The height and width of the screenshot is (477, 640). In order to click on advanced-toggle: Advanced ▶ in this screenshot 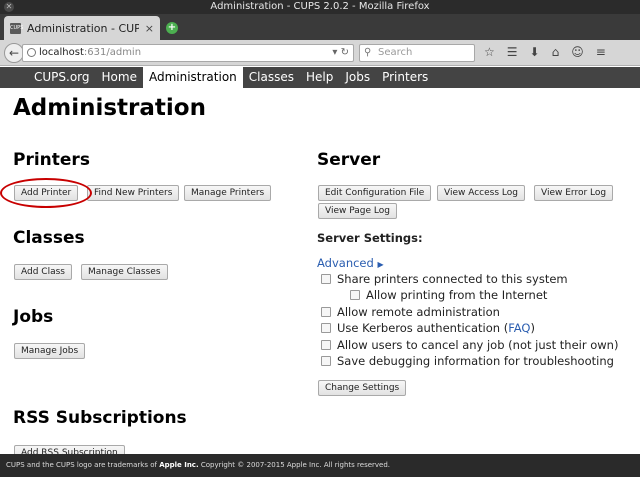, I will do `click(350, 263)`.